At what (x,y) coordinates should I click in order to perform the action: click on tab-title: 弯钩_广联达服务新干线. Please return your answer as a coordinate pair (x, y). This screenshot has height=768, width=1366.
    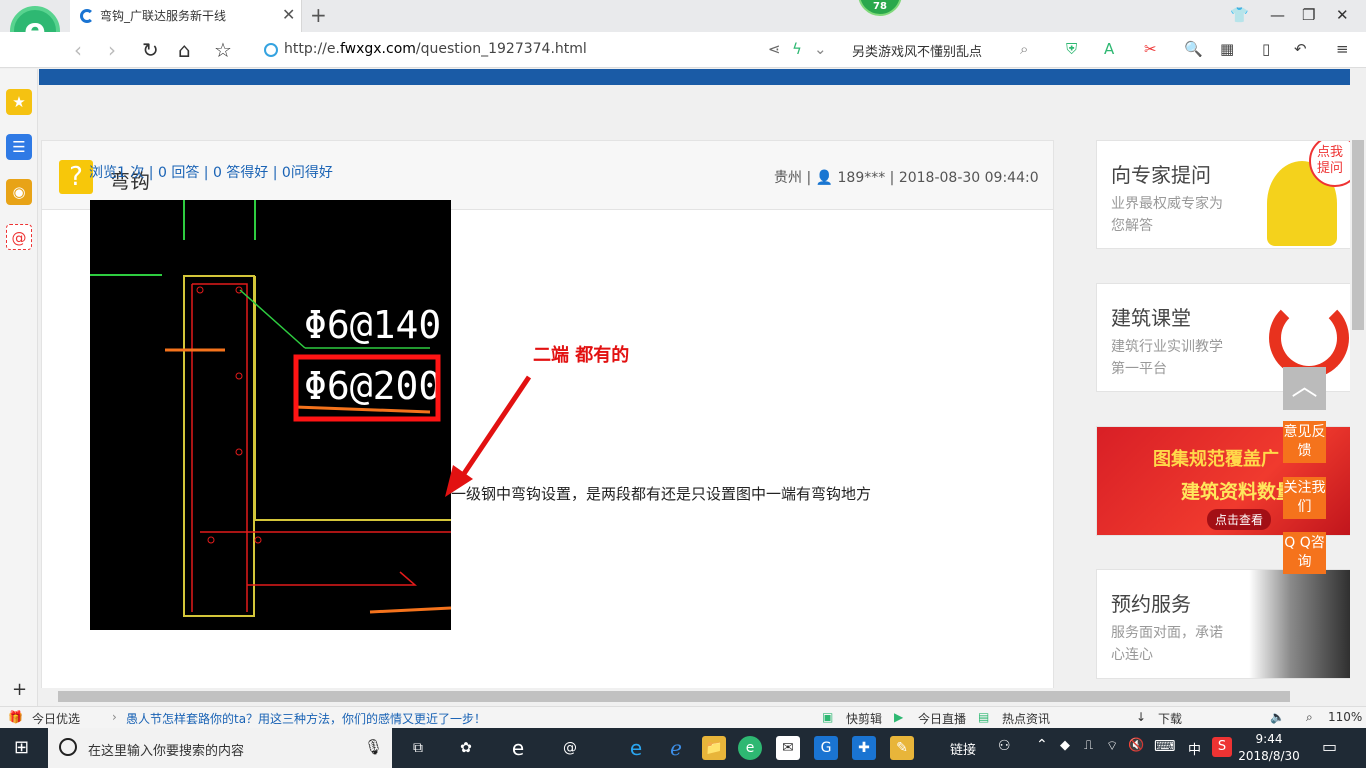
    Looking at the image, I should click on (163, 16).